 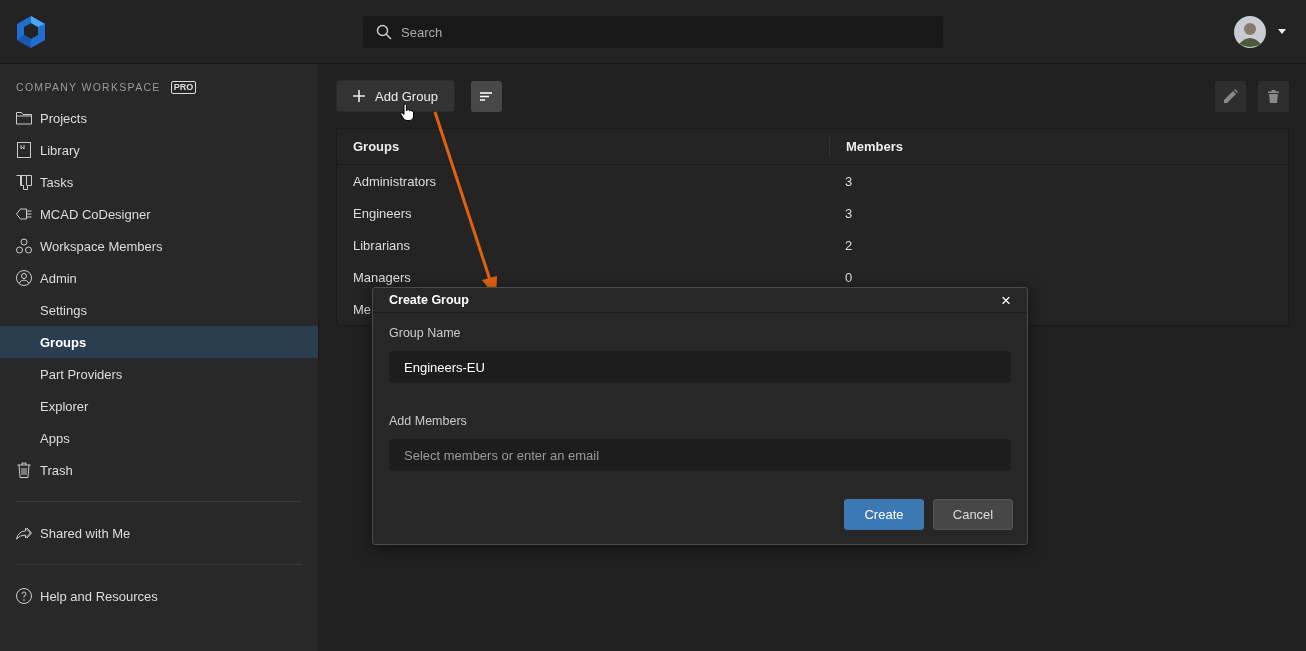 I want to click on search-field: Search, so click(x=653, y=32).